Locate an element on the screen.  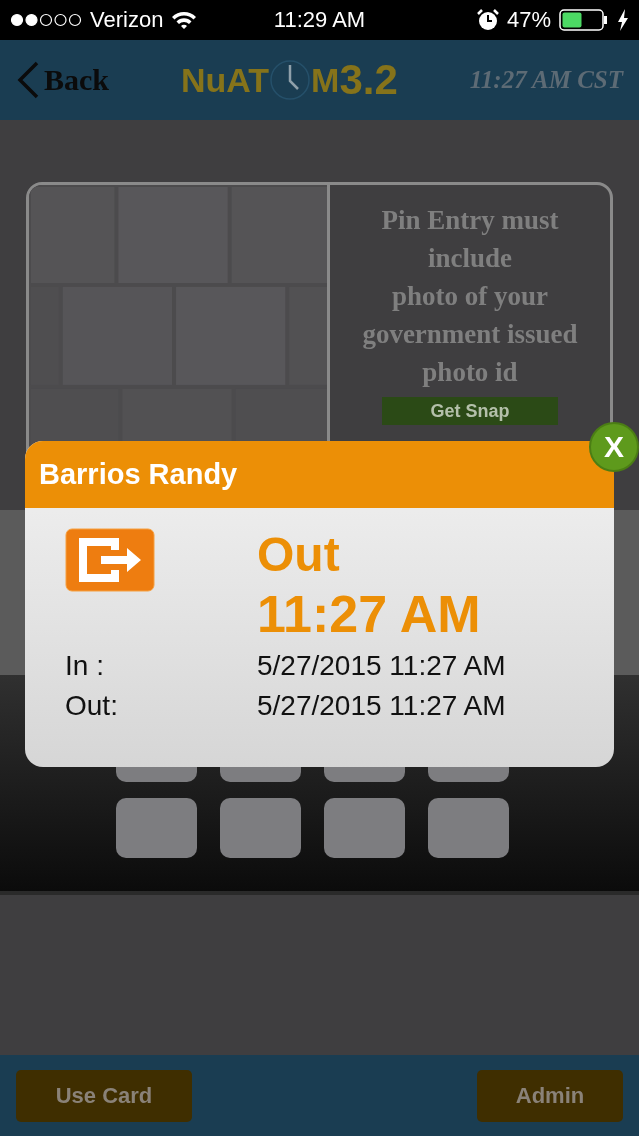
logo-text: M is located at coordinates (325, 80).